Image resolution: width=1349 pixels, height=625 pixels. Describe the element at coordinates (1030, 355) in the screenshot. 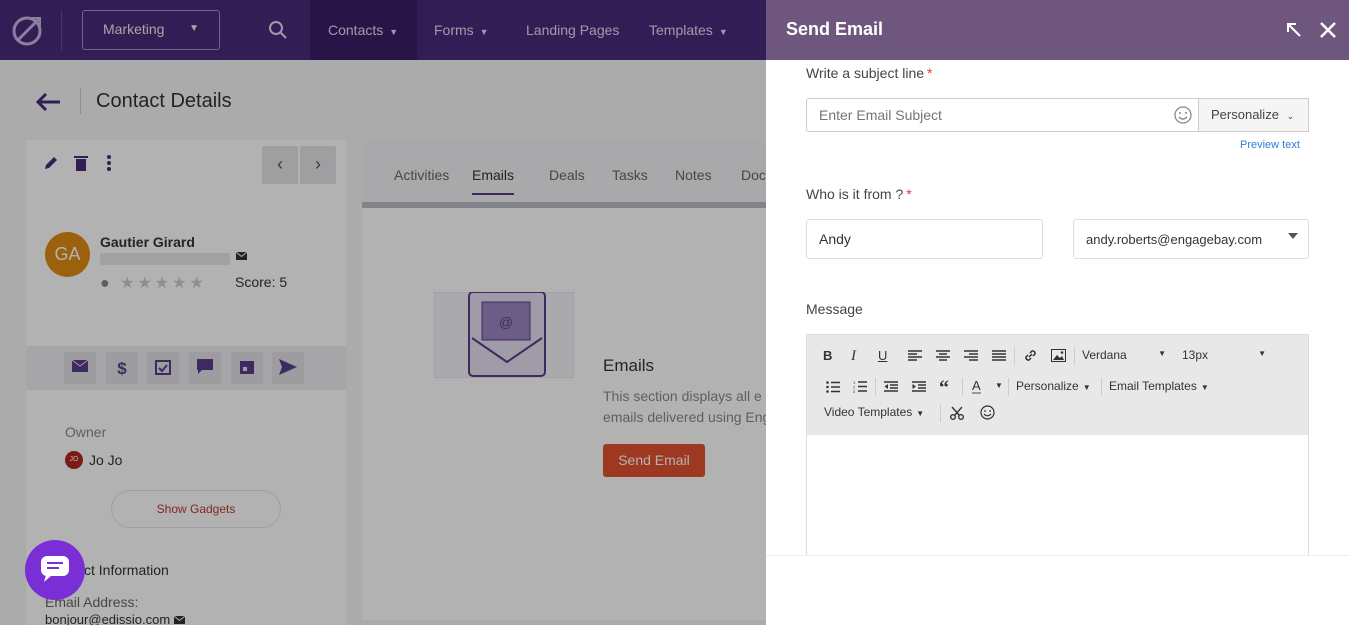

I see `link-icon` at that location.